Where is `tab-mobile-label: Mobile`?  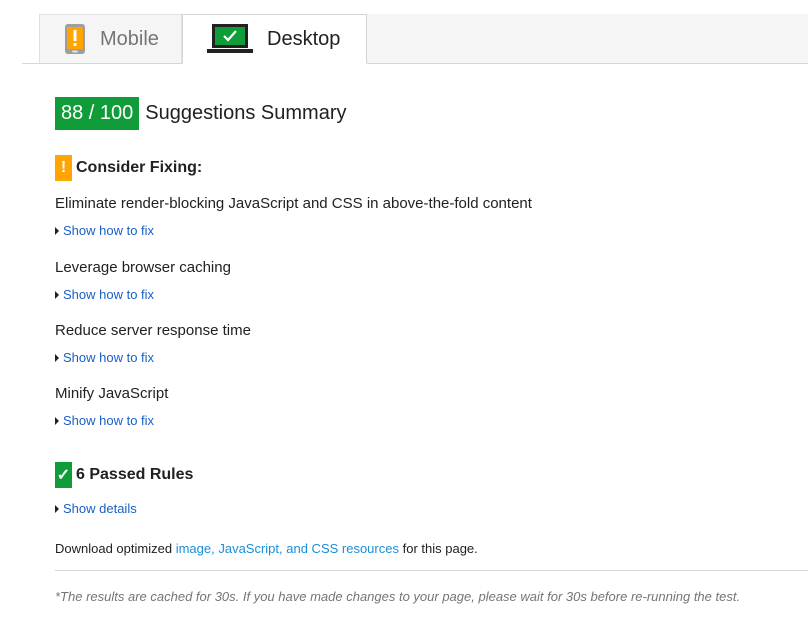
tab-mobile-label: Mobile is located at coordinates (129, 38).